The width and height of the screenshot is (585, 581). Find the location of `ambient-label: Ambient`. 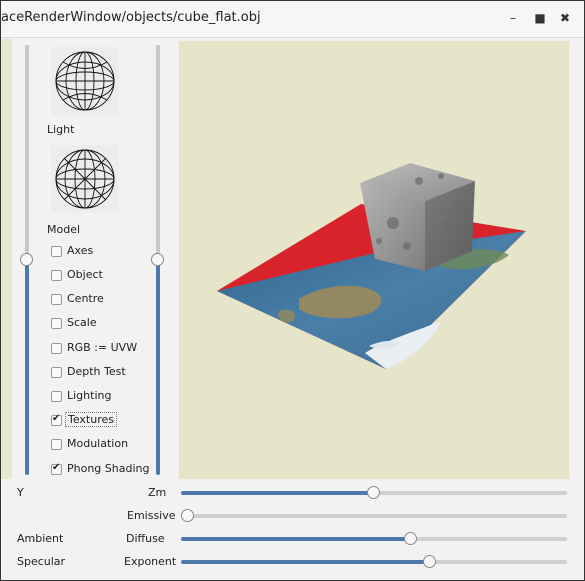

ambient-label: Ambient is located at coordinates (40, 538).